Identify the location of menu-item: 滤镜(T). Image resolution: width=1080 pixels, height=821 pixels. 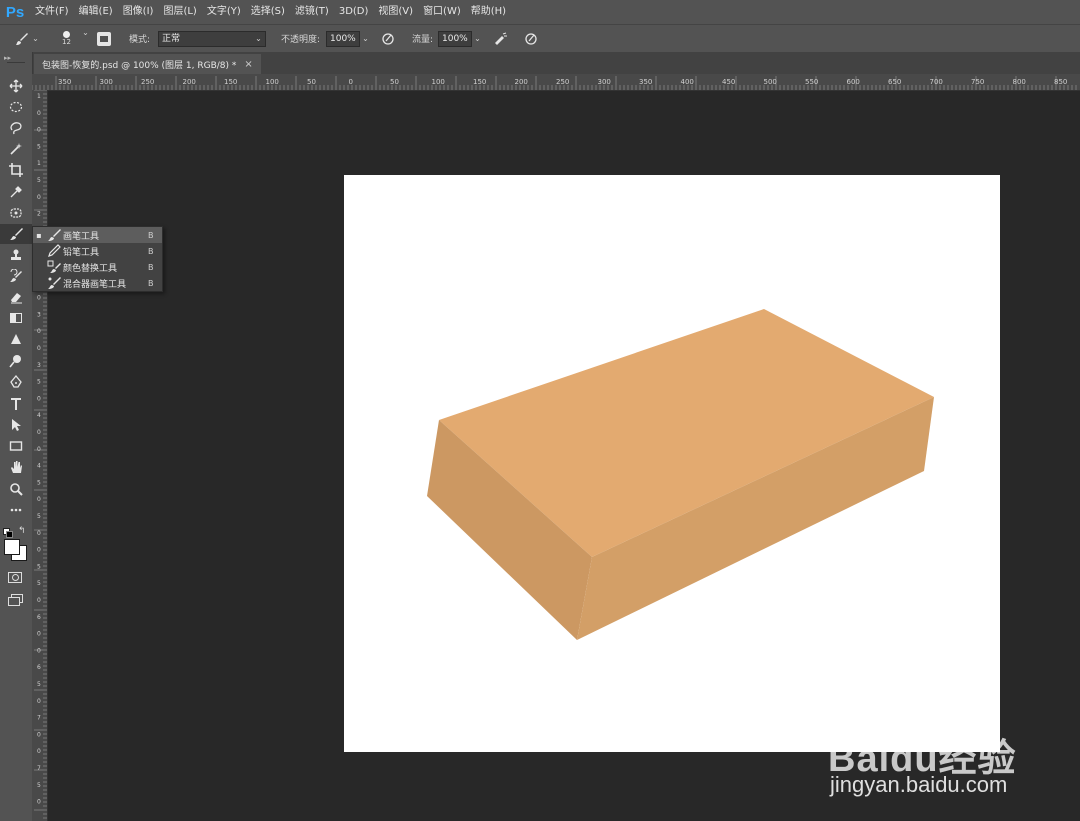
(312, 12).